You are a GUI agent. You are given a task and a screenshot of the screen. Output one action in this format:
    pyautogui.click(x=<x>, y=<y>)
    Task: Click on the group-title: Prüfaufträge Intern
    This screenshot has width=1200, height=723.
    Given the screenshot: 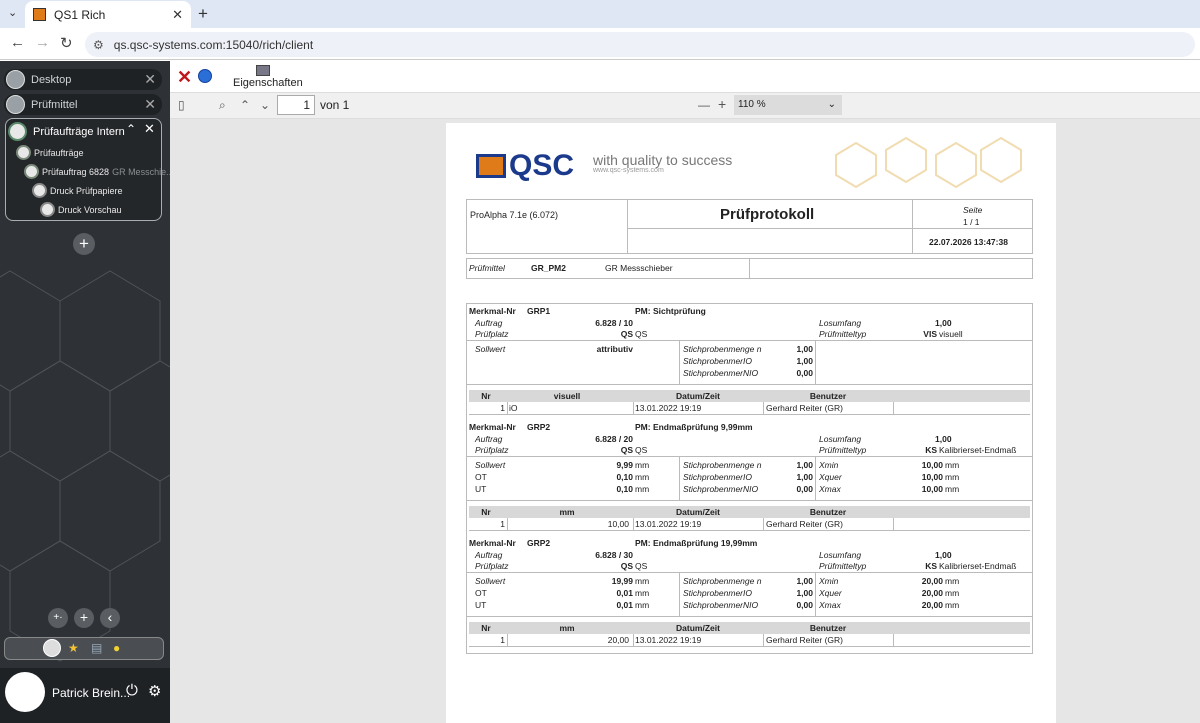 What is the action you would take?
    pyautogui.click(x=66, y=131)
    